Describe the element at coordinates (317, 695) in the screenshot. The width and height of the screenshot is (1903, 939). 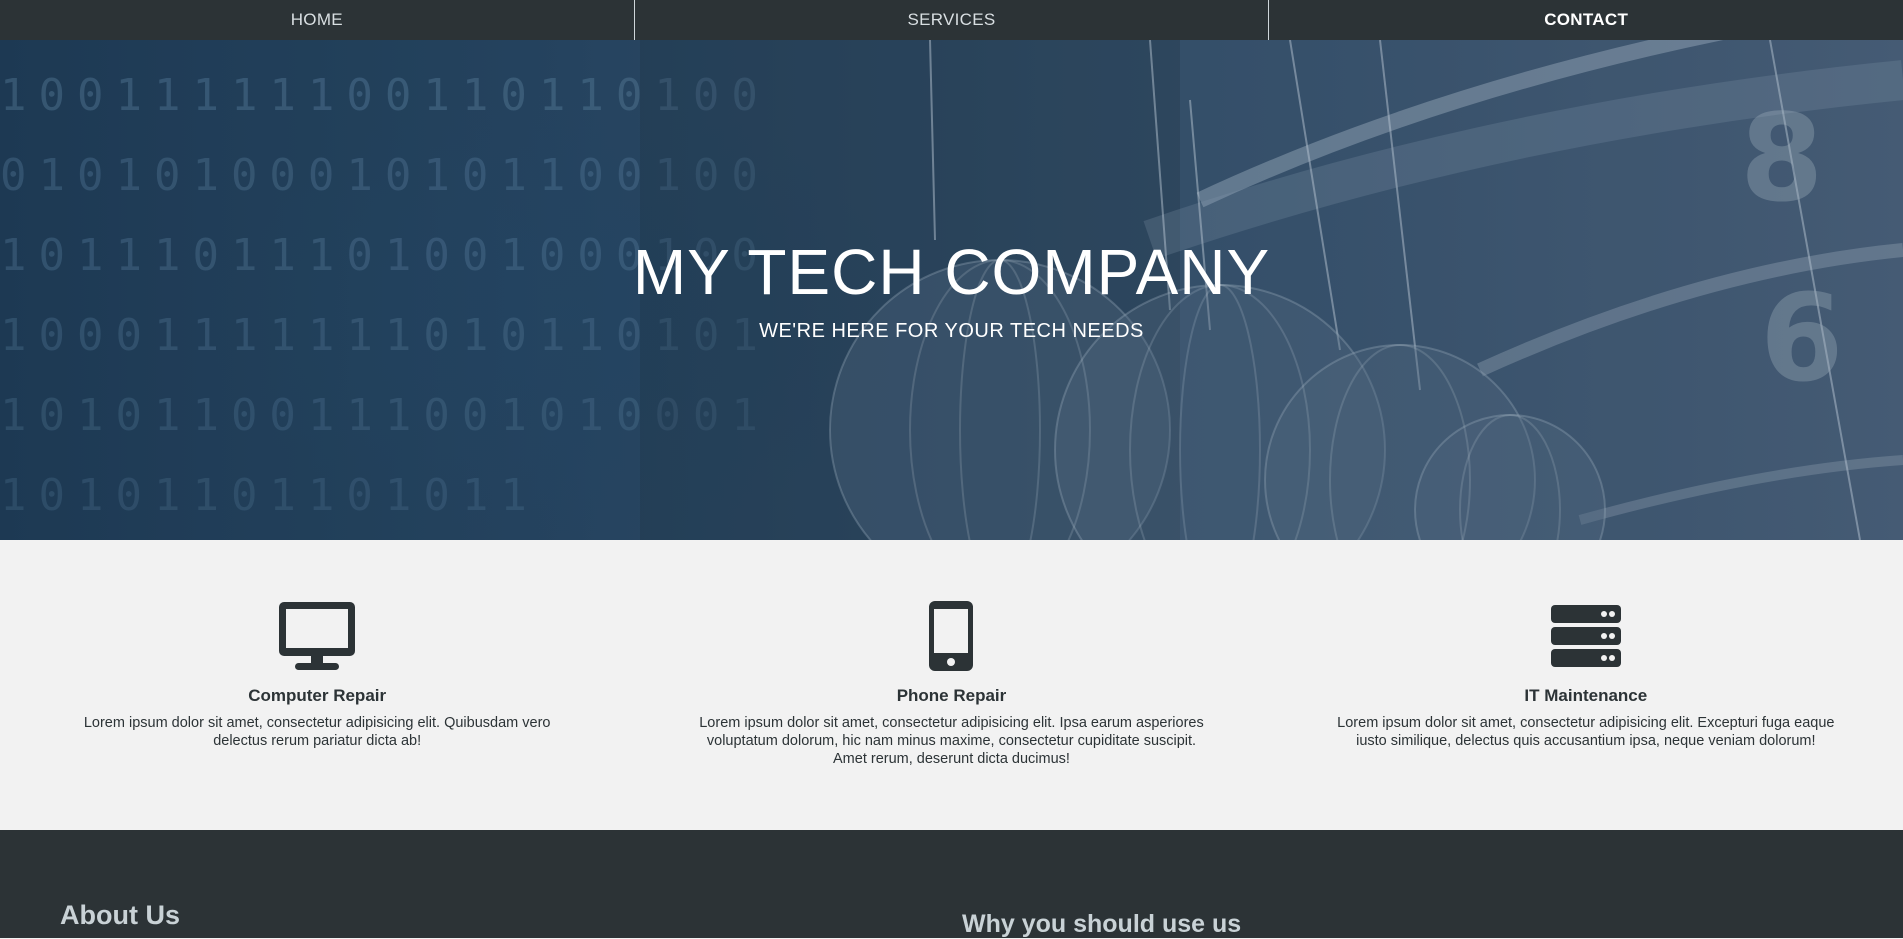
I see `service-title: Computer Repair` at that location.